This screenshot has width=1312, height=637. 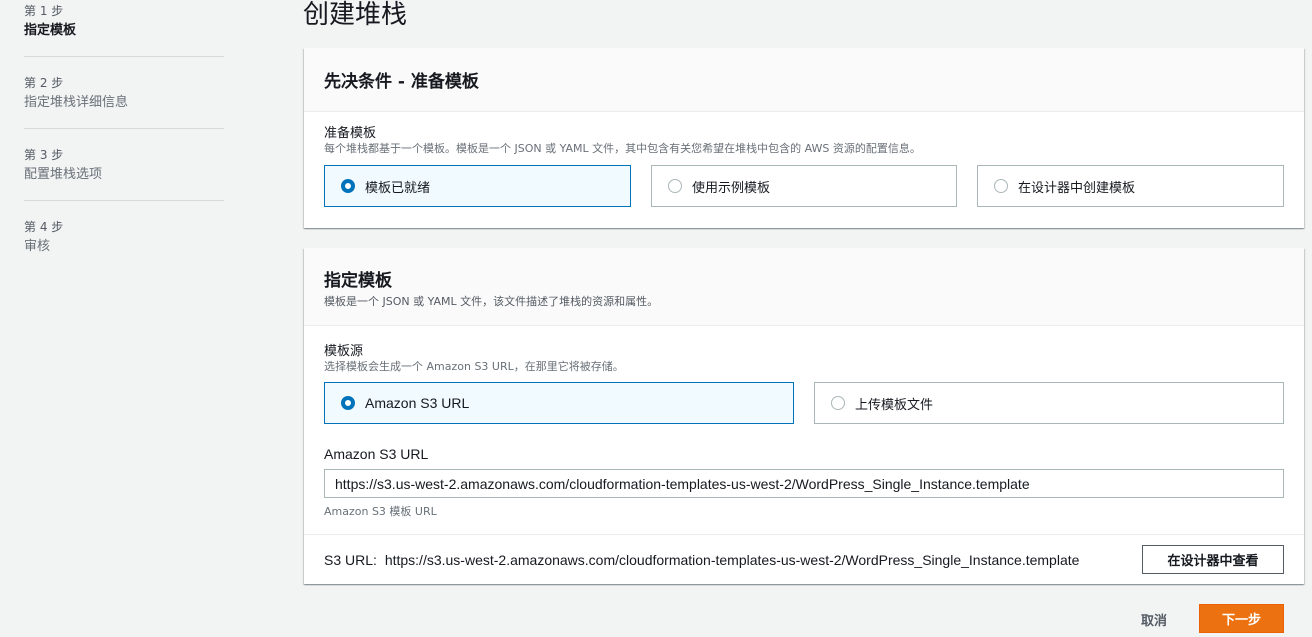 I want to click on panel-title: 先决条件 - 准备模板, so click(x=401, y=82).